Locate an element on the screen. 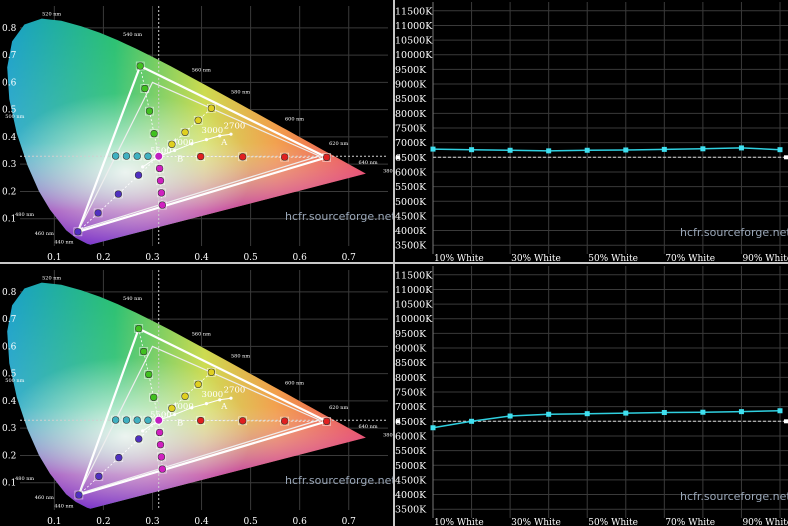 This screenshot has height=526, width=788. cct-series-line is located at coordinates (606, 419).